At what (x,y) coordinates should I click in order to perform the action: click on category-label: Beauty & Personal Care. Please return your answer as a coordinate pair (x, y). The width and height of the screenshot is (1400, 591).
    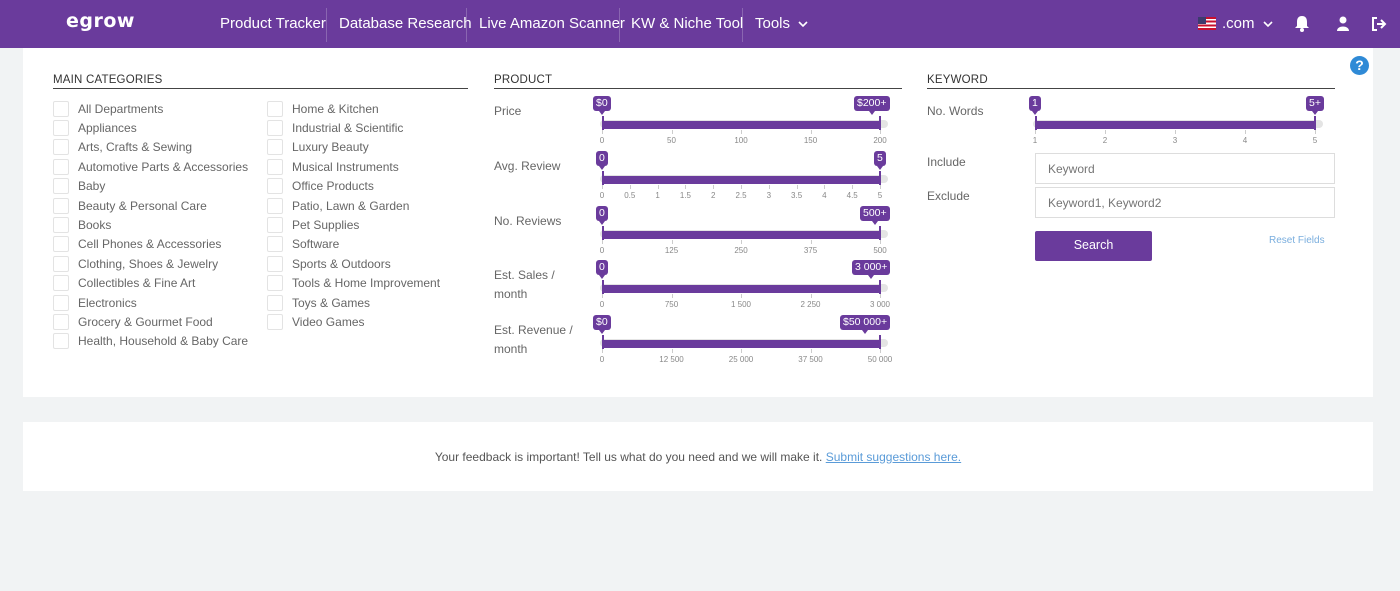
    Looking at the image, I should click on (142, 205).